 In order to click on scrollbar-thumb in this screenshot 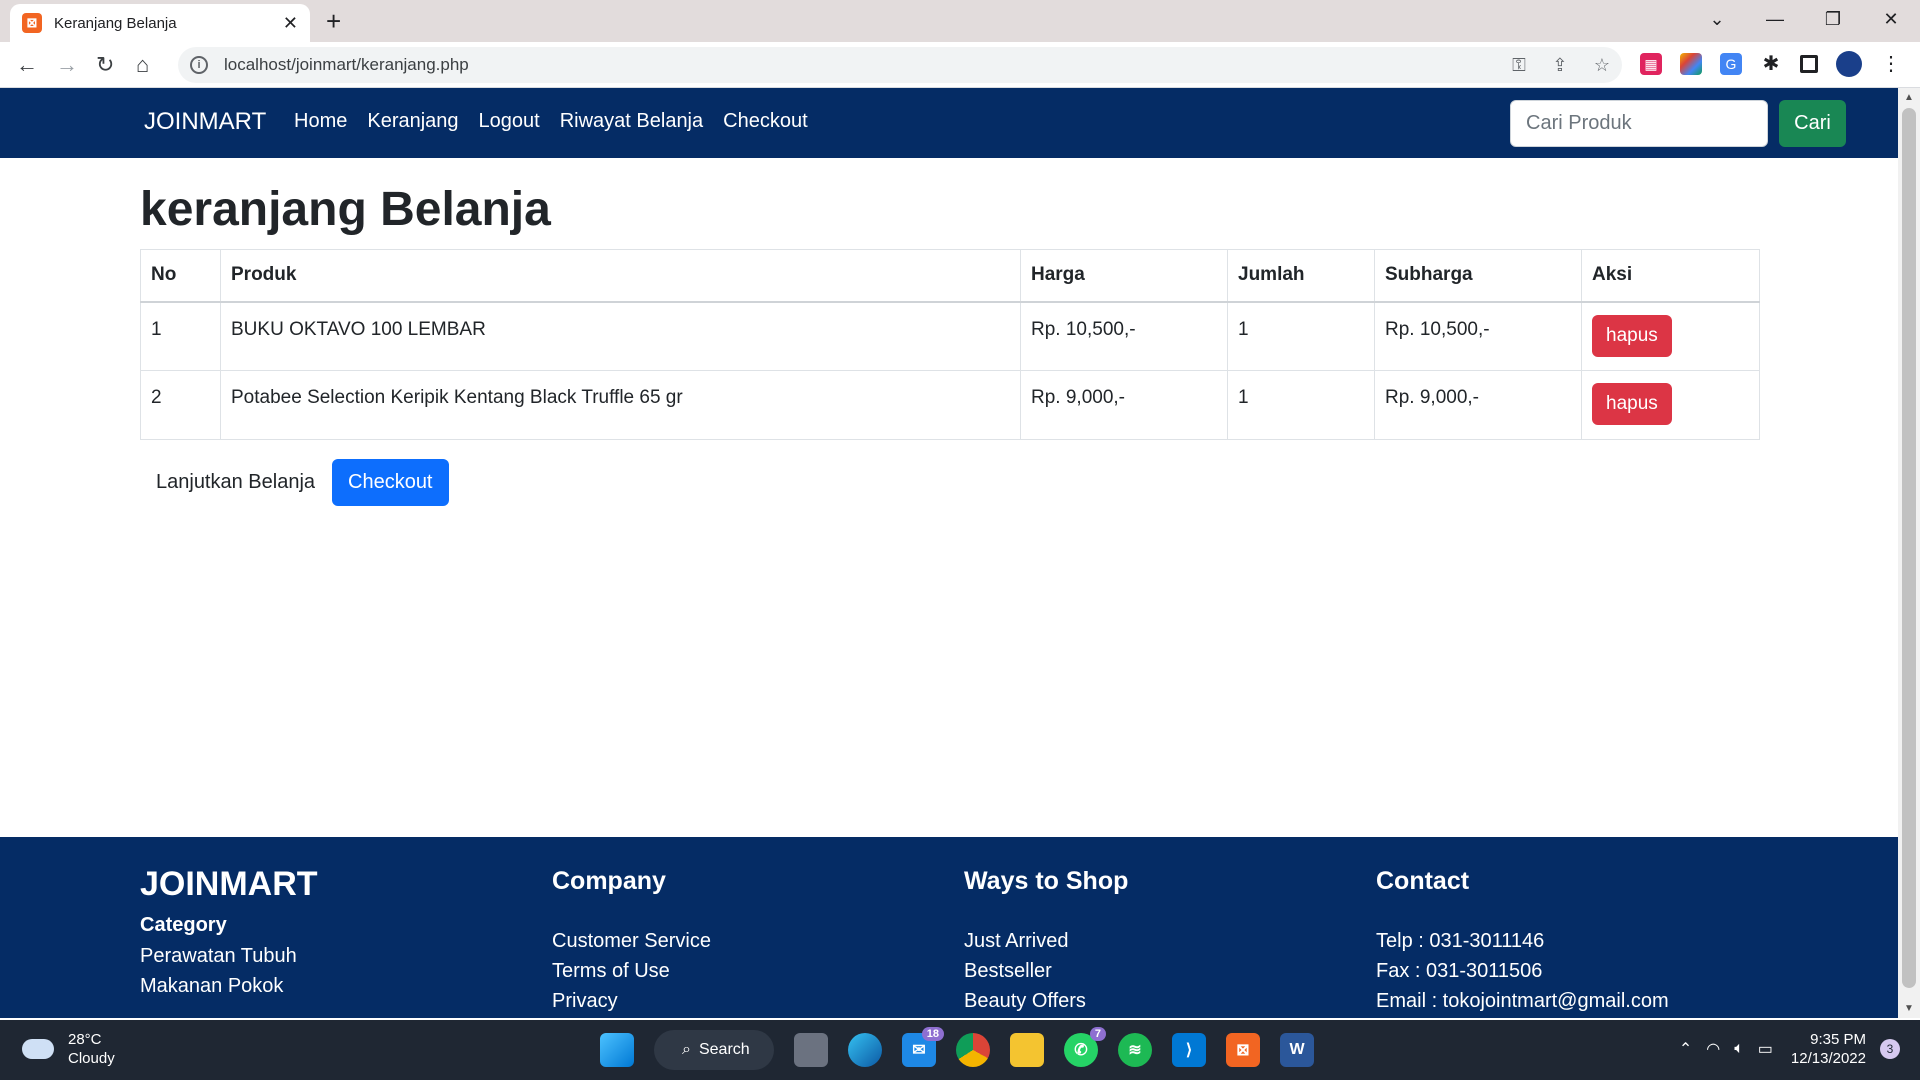, I will do `click(1909, 548)`.